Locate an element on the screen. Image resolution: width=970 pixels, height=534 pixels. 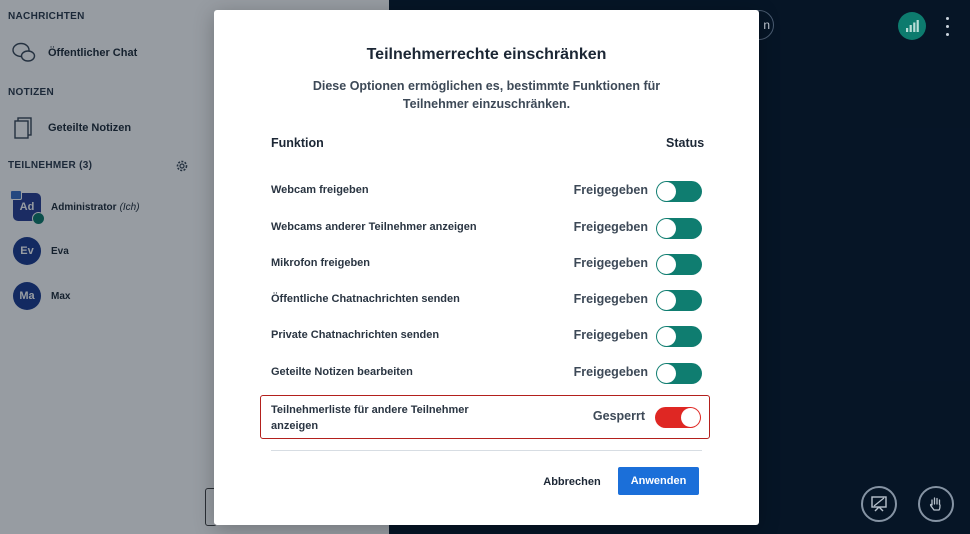
signal-bars-icon is located at coordinates (912, 26).